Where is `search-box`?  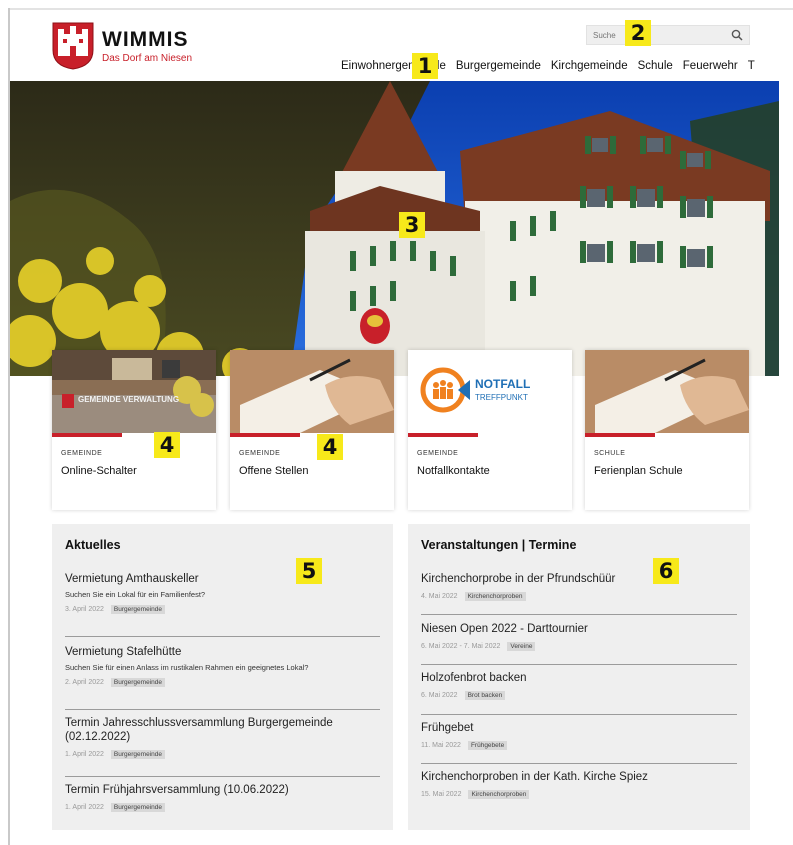 search-box is located at coordinates (668, 35).